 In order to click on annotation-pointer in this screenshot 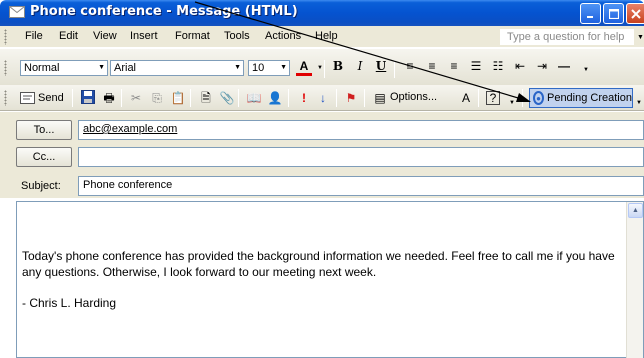, I will do `click(362, 51)`.